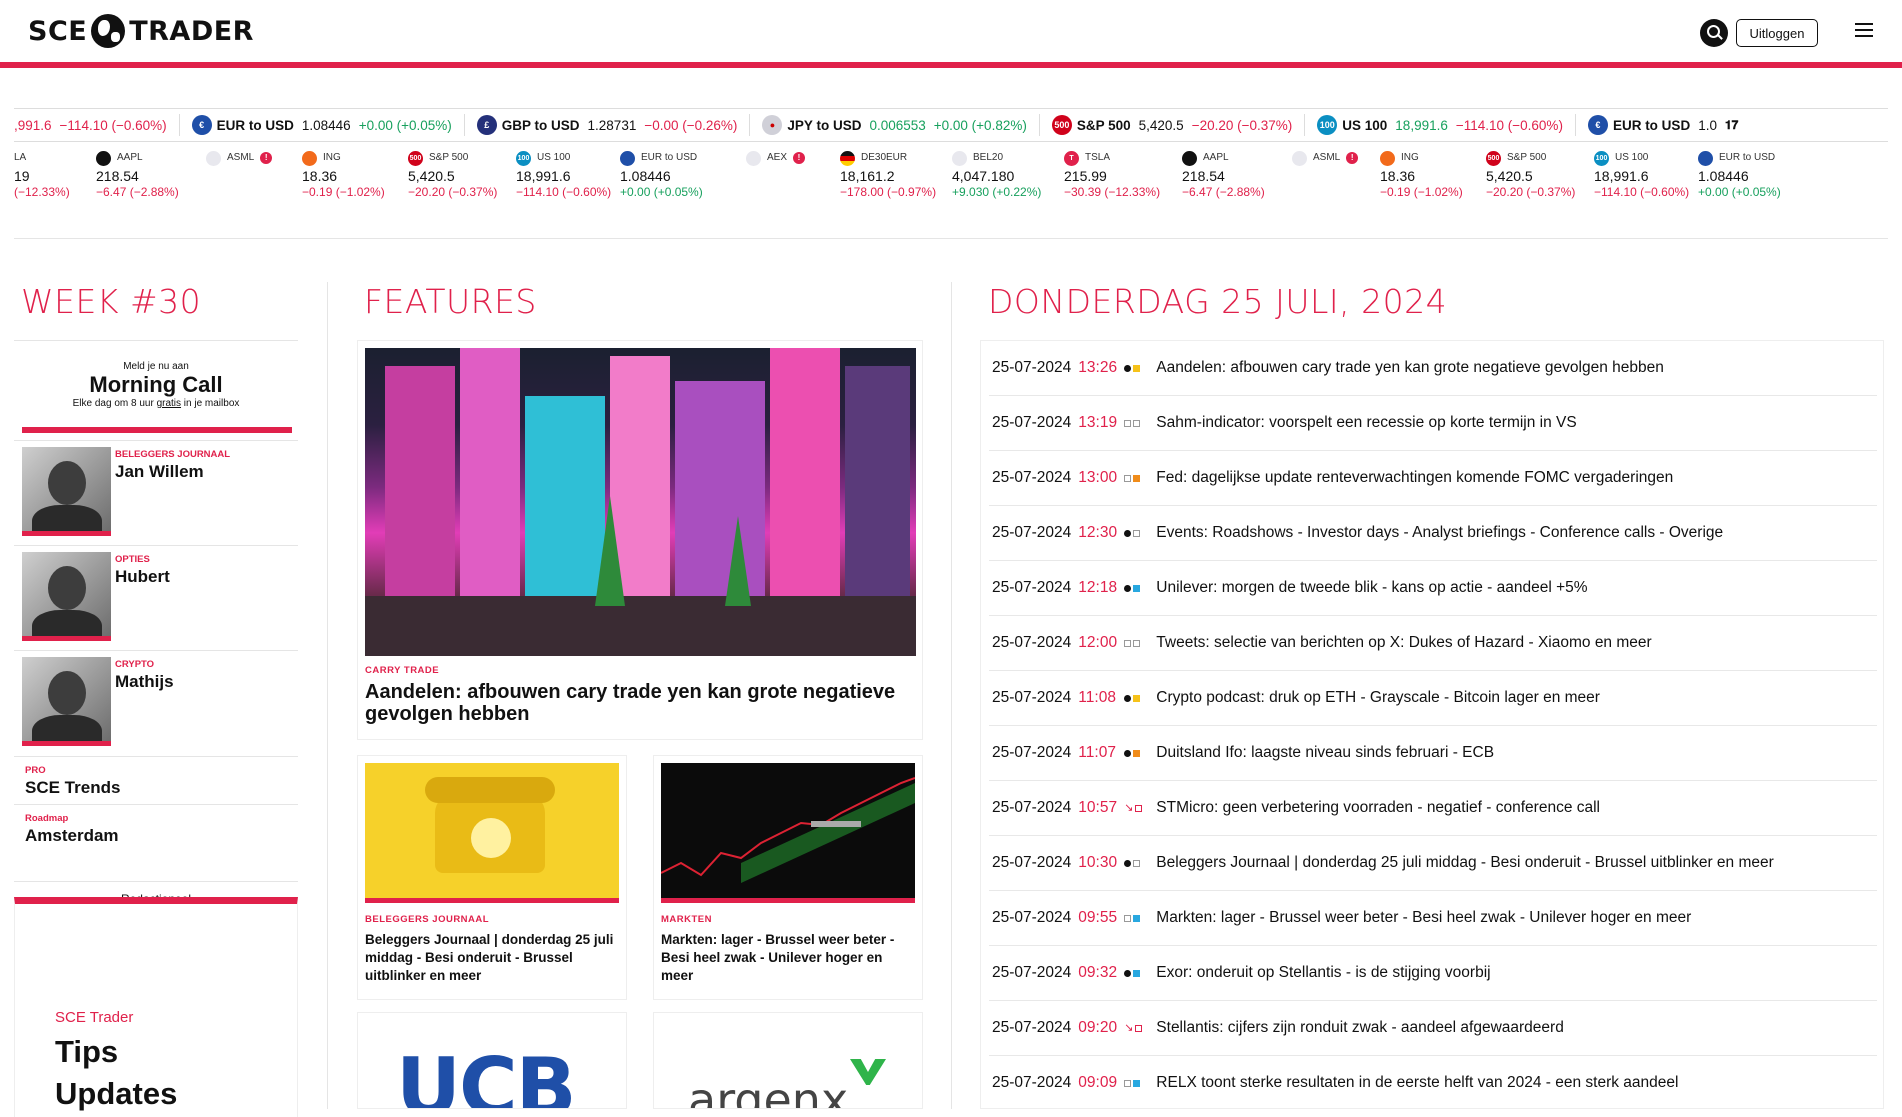  What do you see at coordinates (778, 158) in the screenshot?
I see `ticker-item: AEX!` at bounding box center [778, 158].